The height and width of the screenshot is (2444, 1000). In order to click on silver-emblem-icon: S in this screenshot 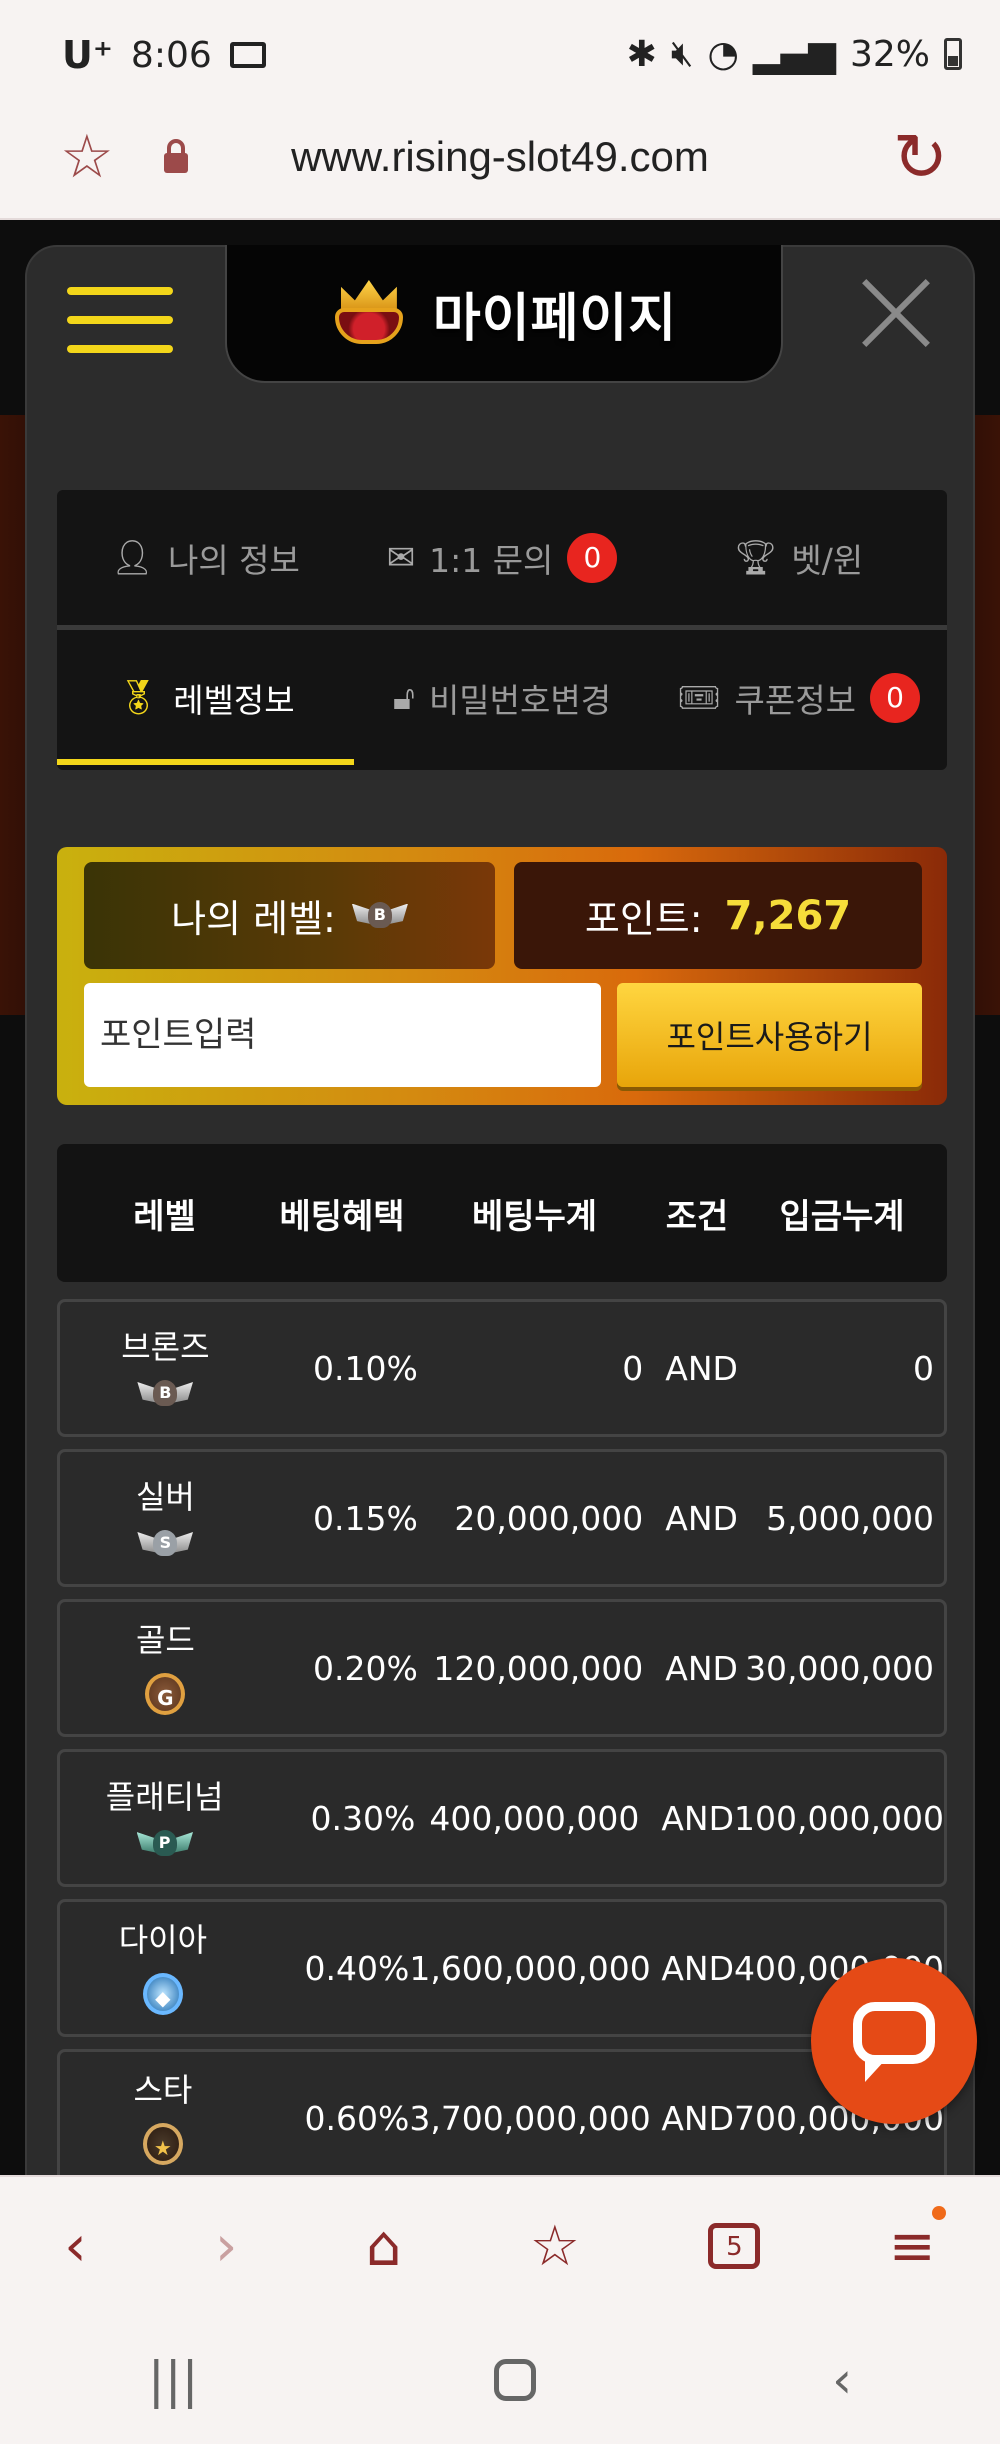, I will do `click(165, 1544)`.